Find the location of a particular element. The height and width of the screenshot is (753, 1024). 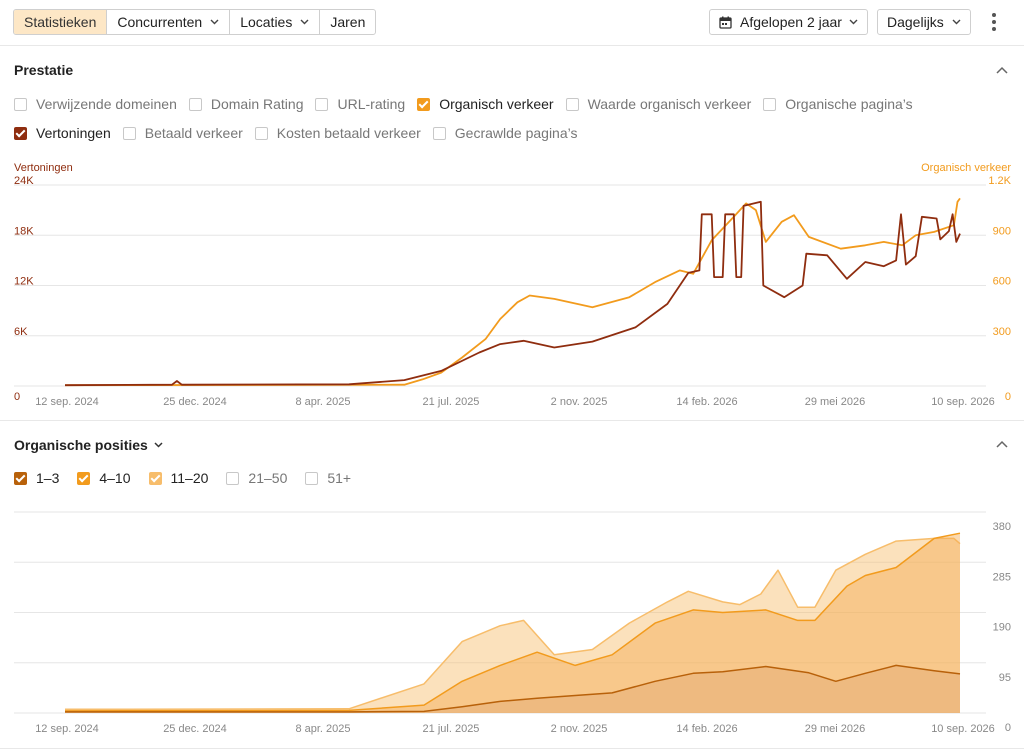

y-left-tick-label: 12K is located at coordinates (24, 282).